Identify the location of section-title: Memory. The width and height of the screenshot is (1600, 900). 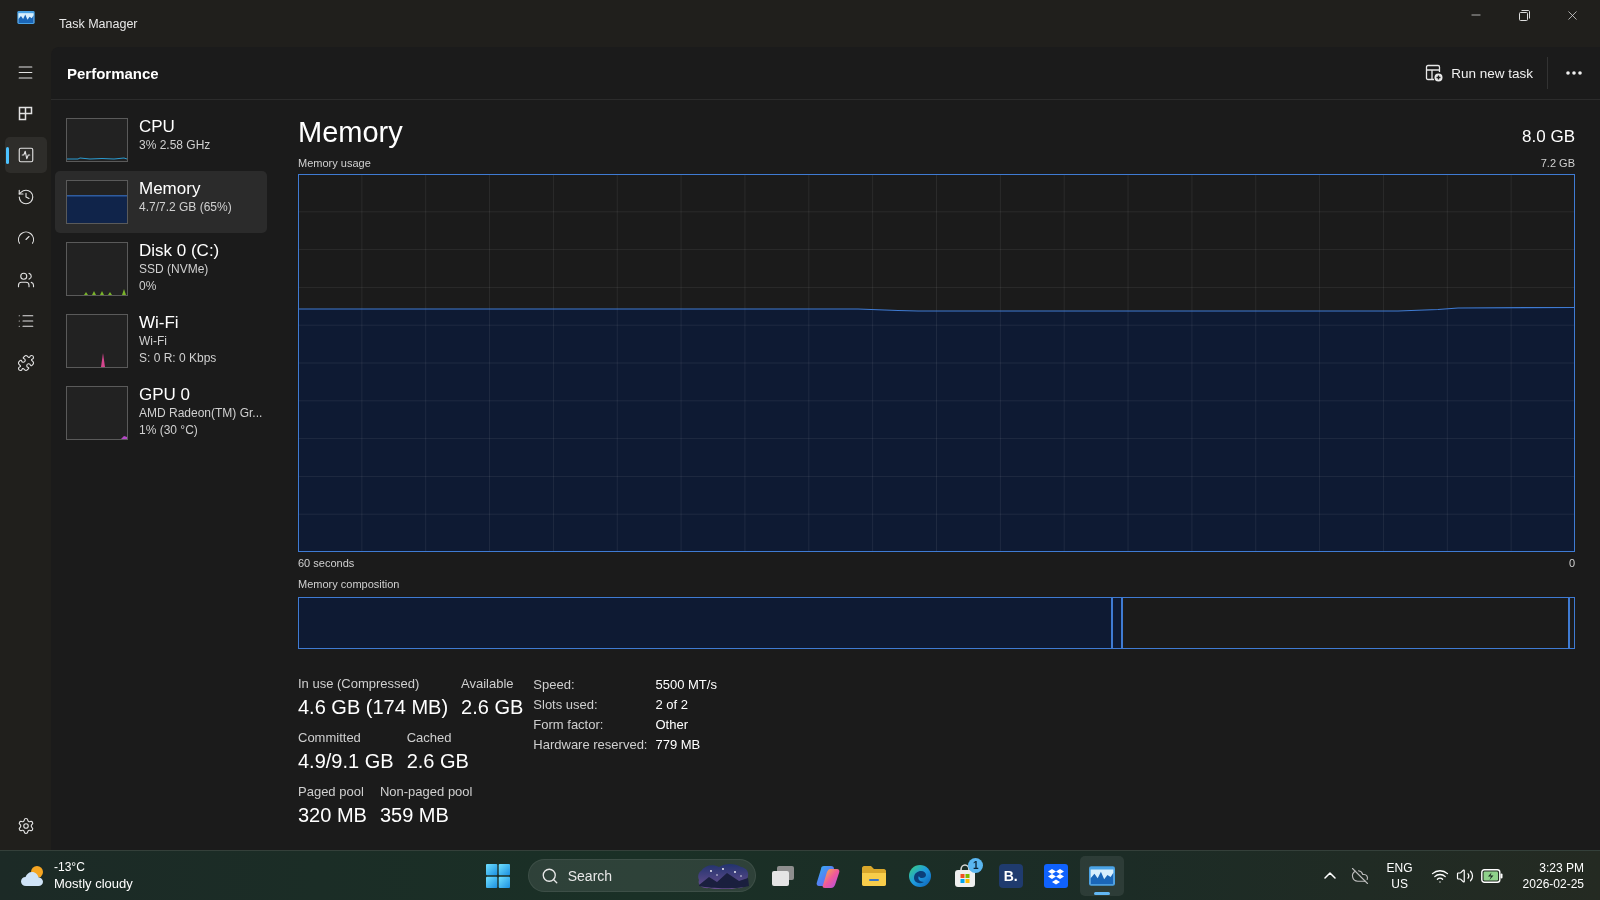
(350, 132).